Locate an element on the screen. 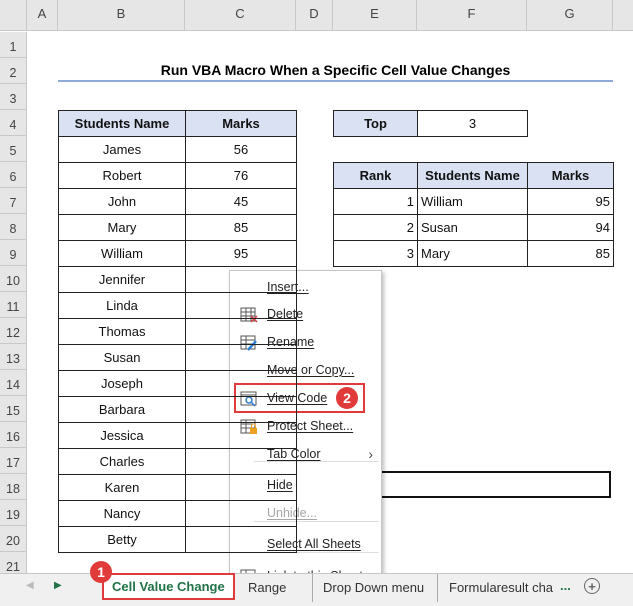 The width and height of the screenshot is (633, 606). student-name-cell: Nancy is located at coordinates (122, 513).